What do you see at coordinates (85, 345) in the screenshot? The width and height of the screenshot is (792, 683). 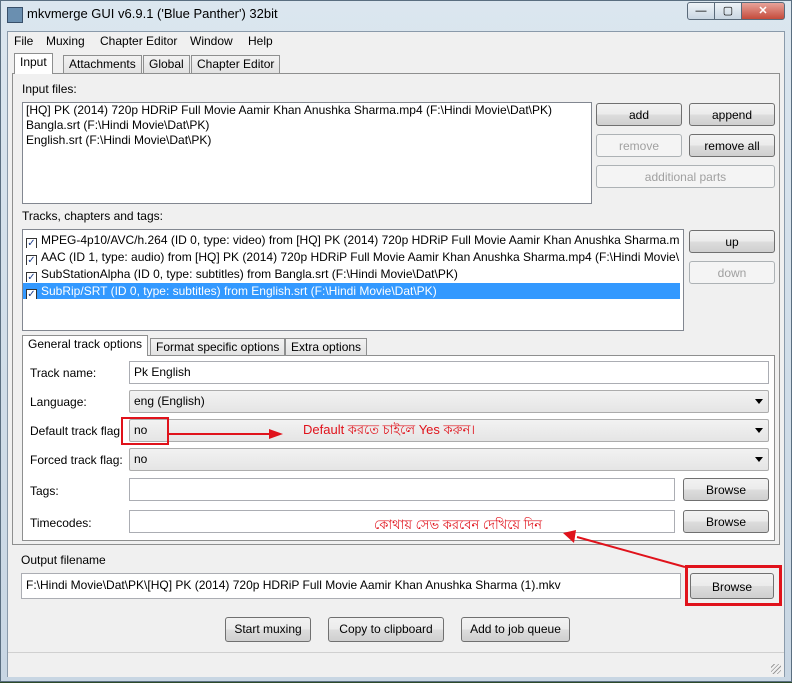 I see `tab-general-track-options: General track options` at bounding box center [85, 345].